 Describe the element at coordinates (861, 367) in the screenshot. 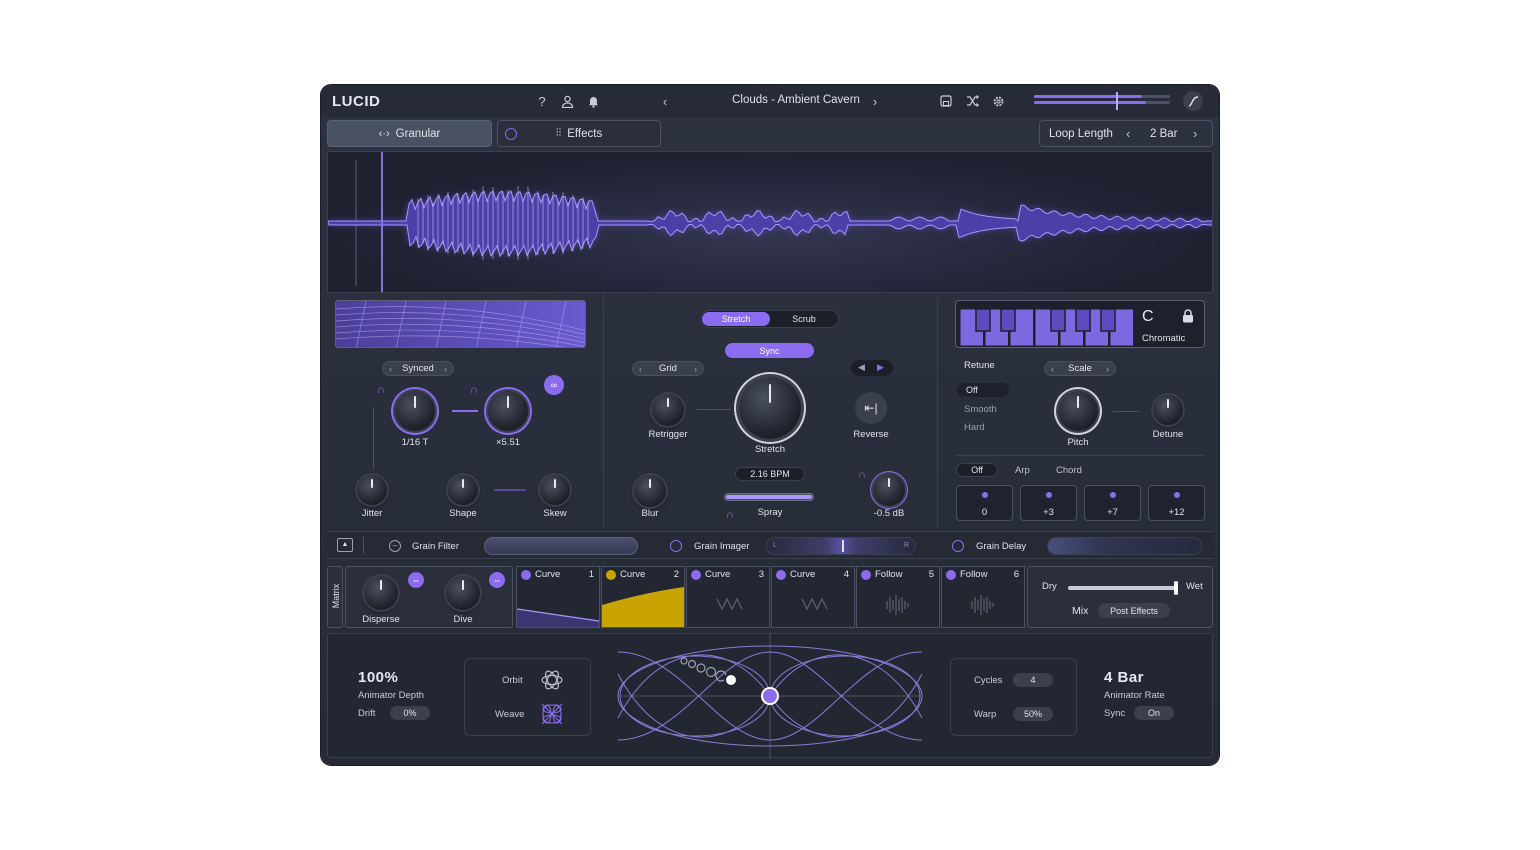

I see `left-arrow-icon: ◀` at that location.